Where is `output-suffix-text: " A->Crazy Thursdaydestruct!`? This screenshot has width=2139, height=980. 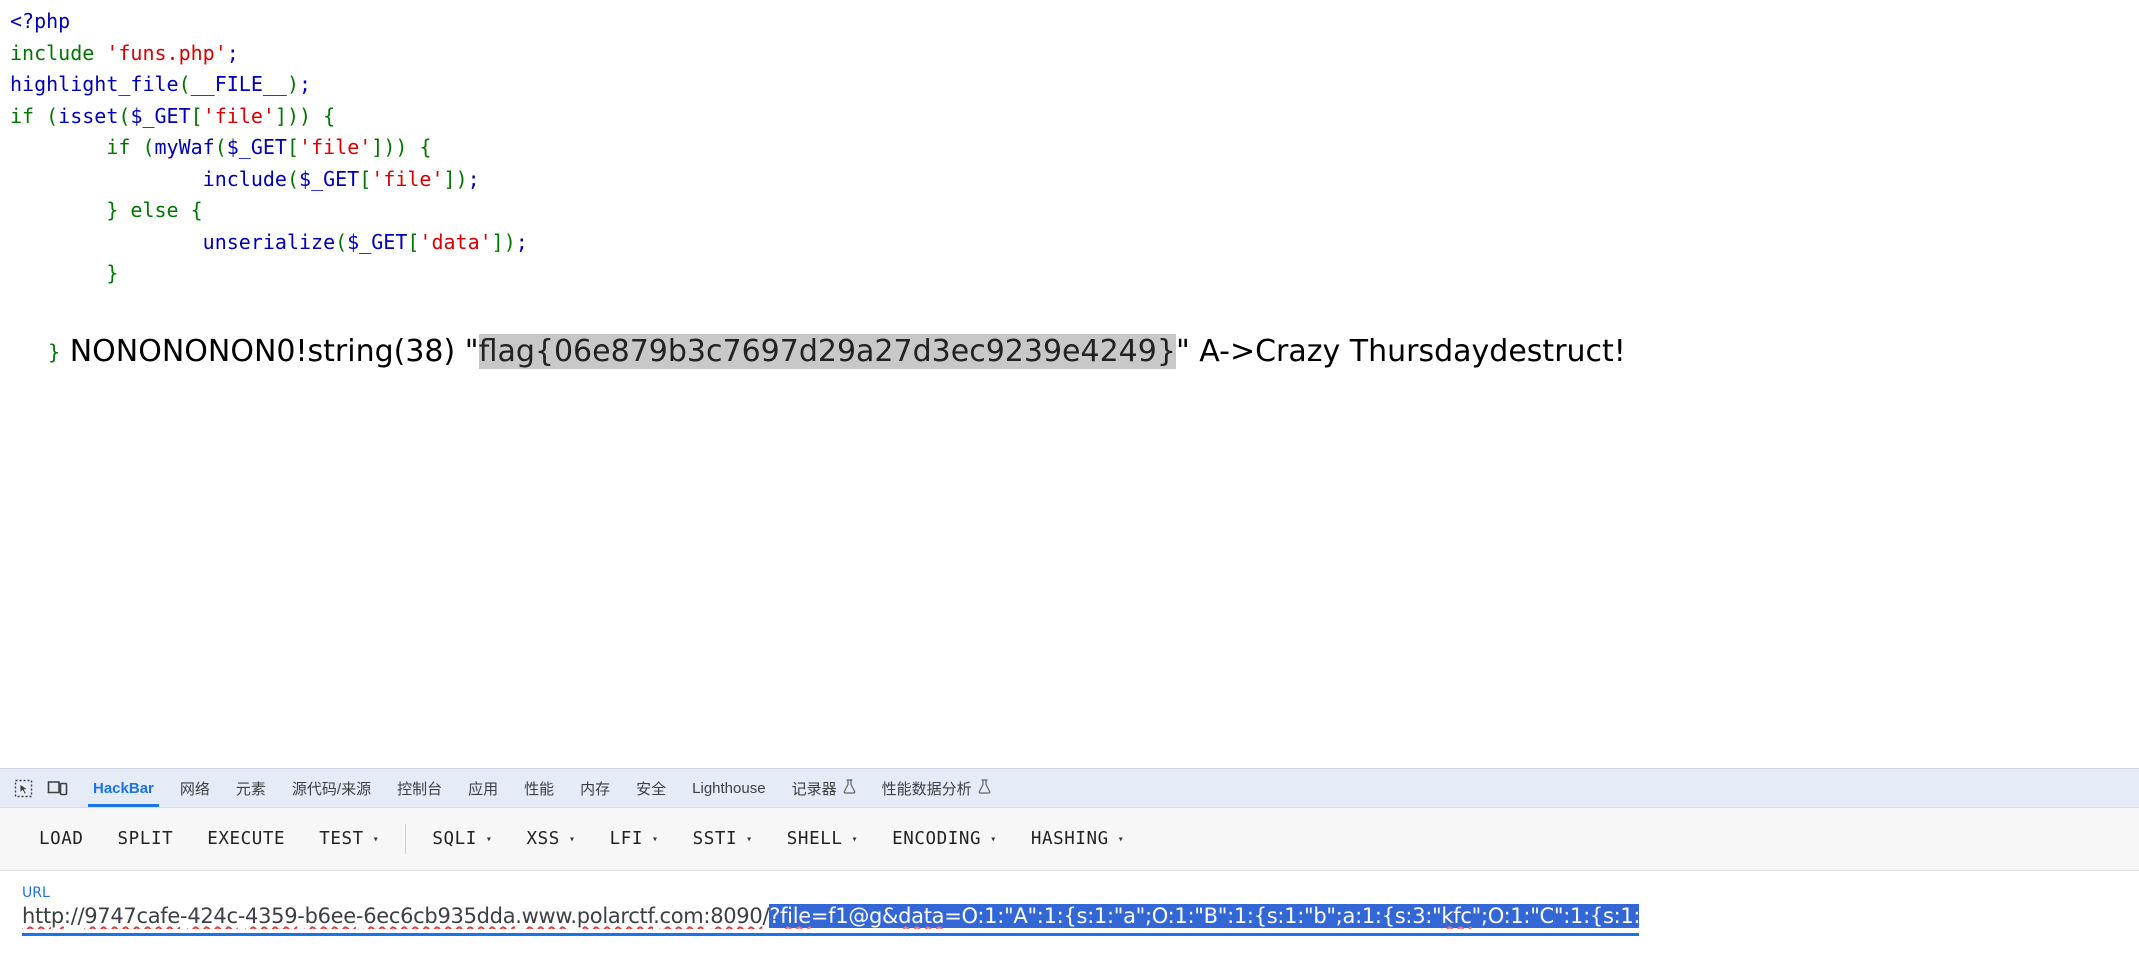 output-suffix-text: " A->Crazy Thursdaydestruct! is located at coordinates (1400, 351).